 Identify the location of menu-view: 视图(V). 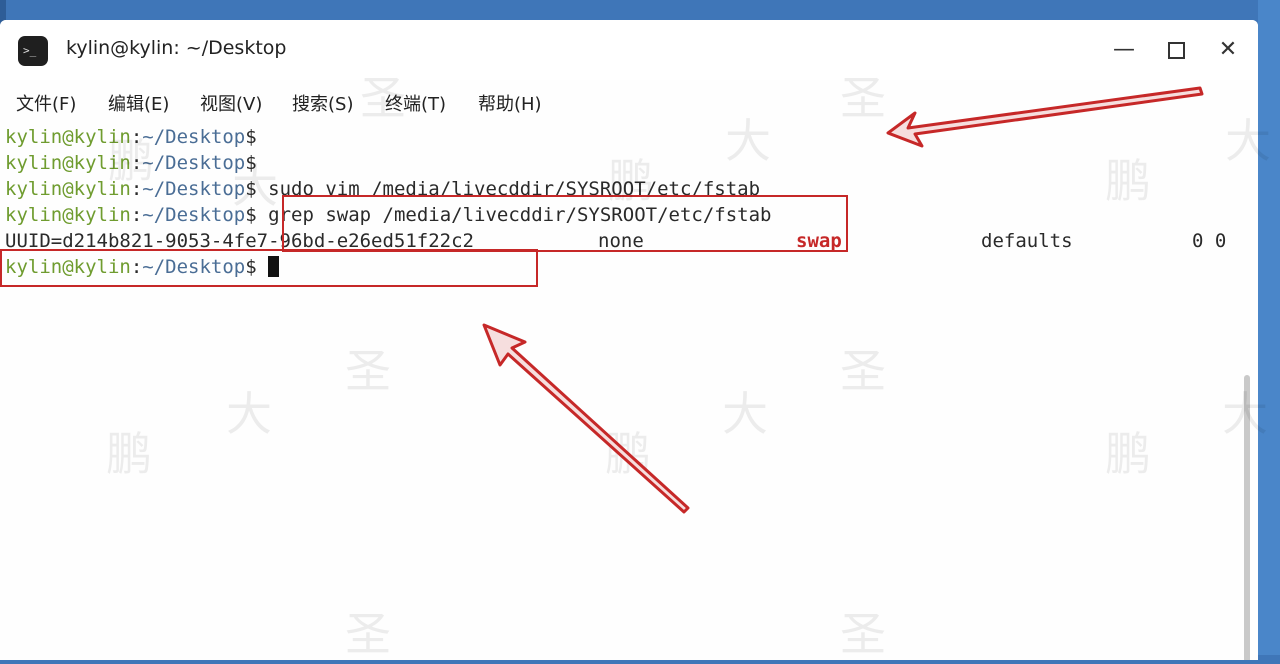
(231, 103).